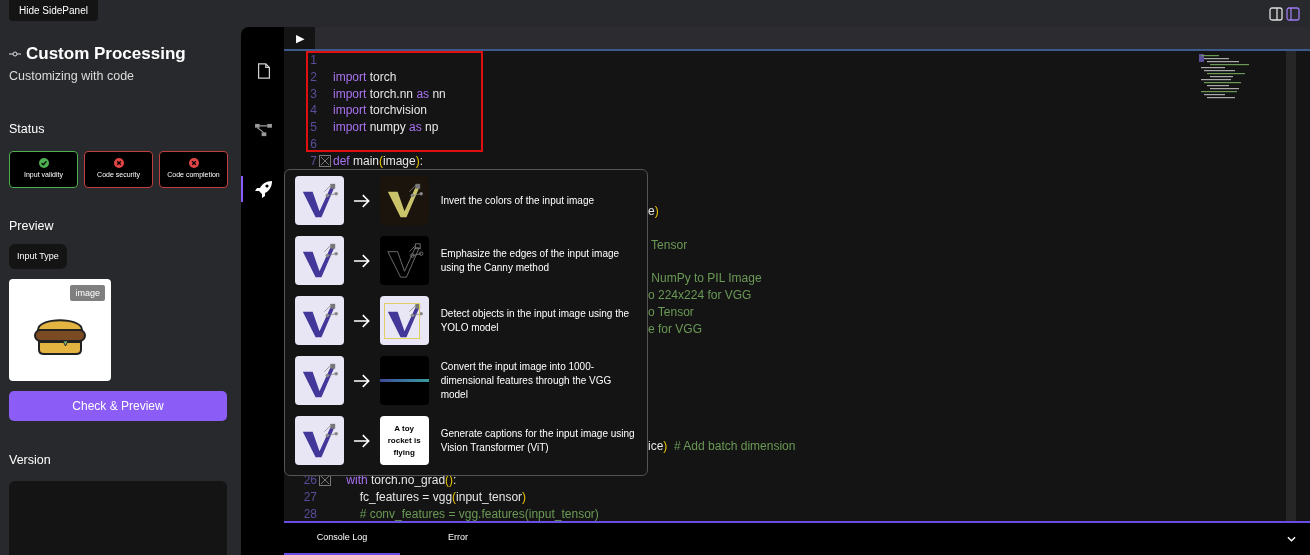 The width and height of the screenshot is (1310, 555). What do you see at coordinates (299, 38) in the screenshot?
I see `run-tab: ▶` at bounding box center [299, 38].